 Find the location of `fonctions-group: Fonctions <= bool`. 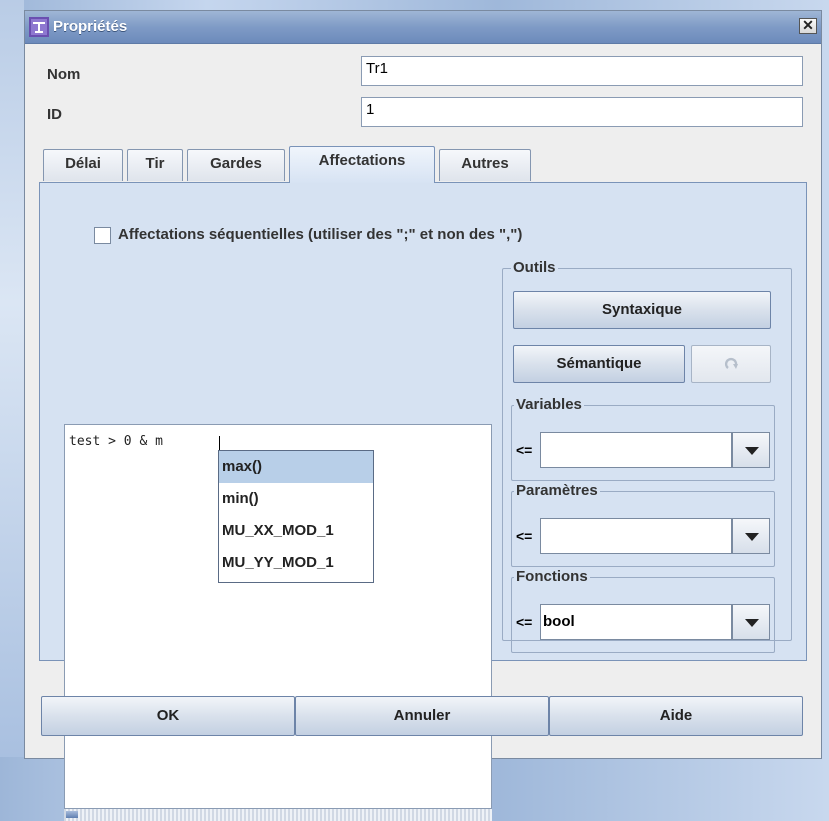

fonctions-group: Fonctions <= bool is located at coordinates (643, 610).